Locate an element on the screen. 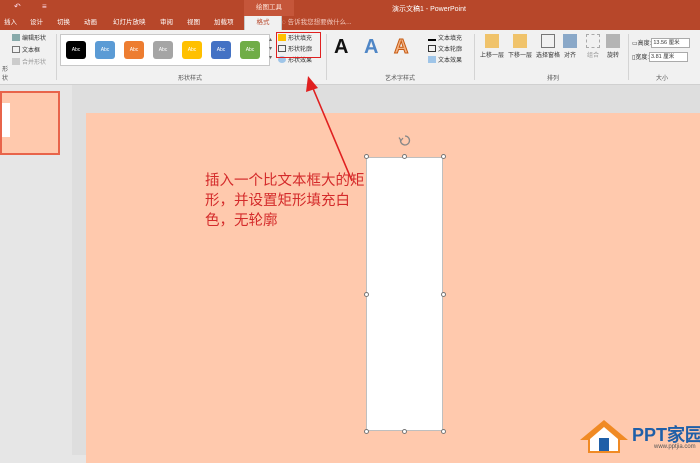 The image size is (700, 463). pptjia-logo: PPT家园 www.pptjia.com is located at coordinates (638, 436).